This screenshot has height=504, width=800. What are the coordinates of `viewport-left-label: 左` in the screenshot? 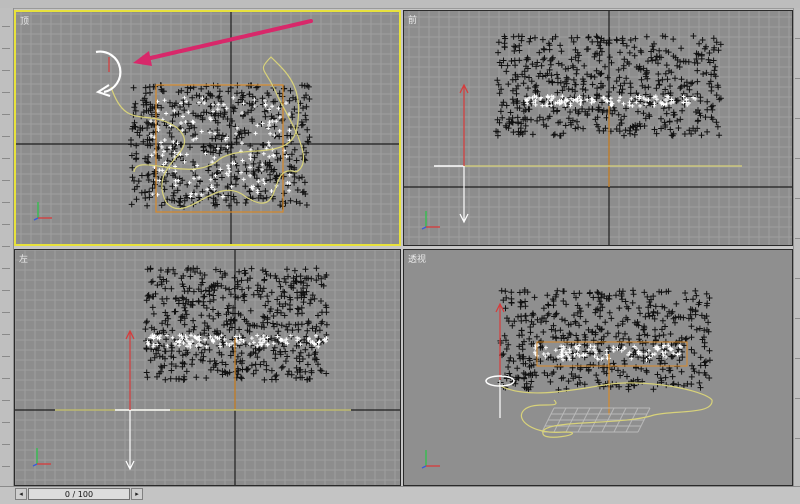 It's located at (23, 258).